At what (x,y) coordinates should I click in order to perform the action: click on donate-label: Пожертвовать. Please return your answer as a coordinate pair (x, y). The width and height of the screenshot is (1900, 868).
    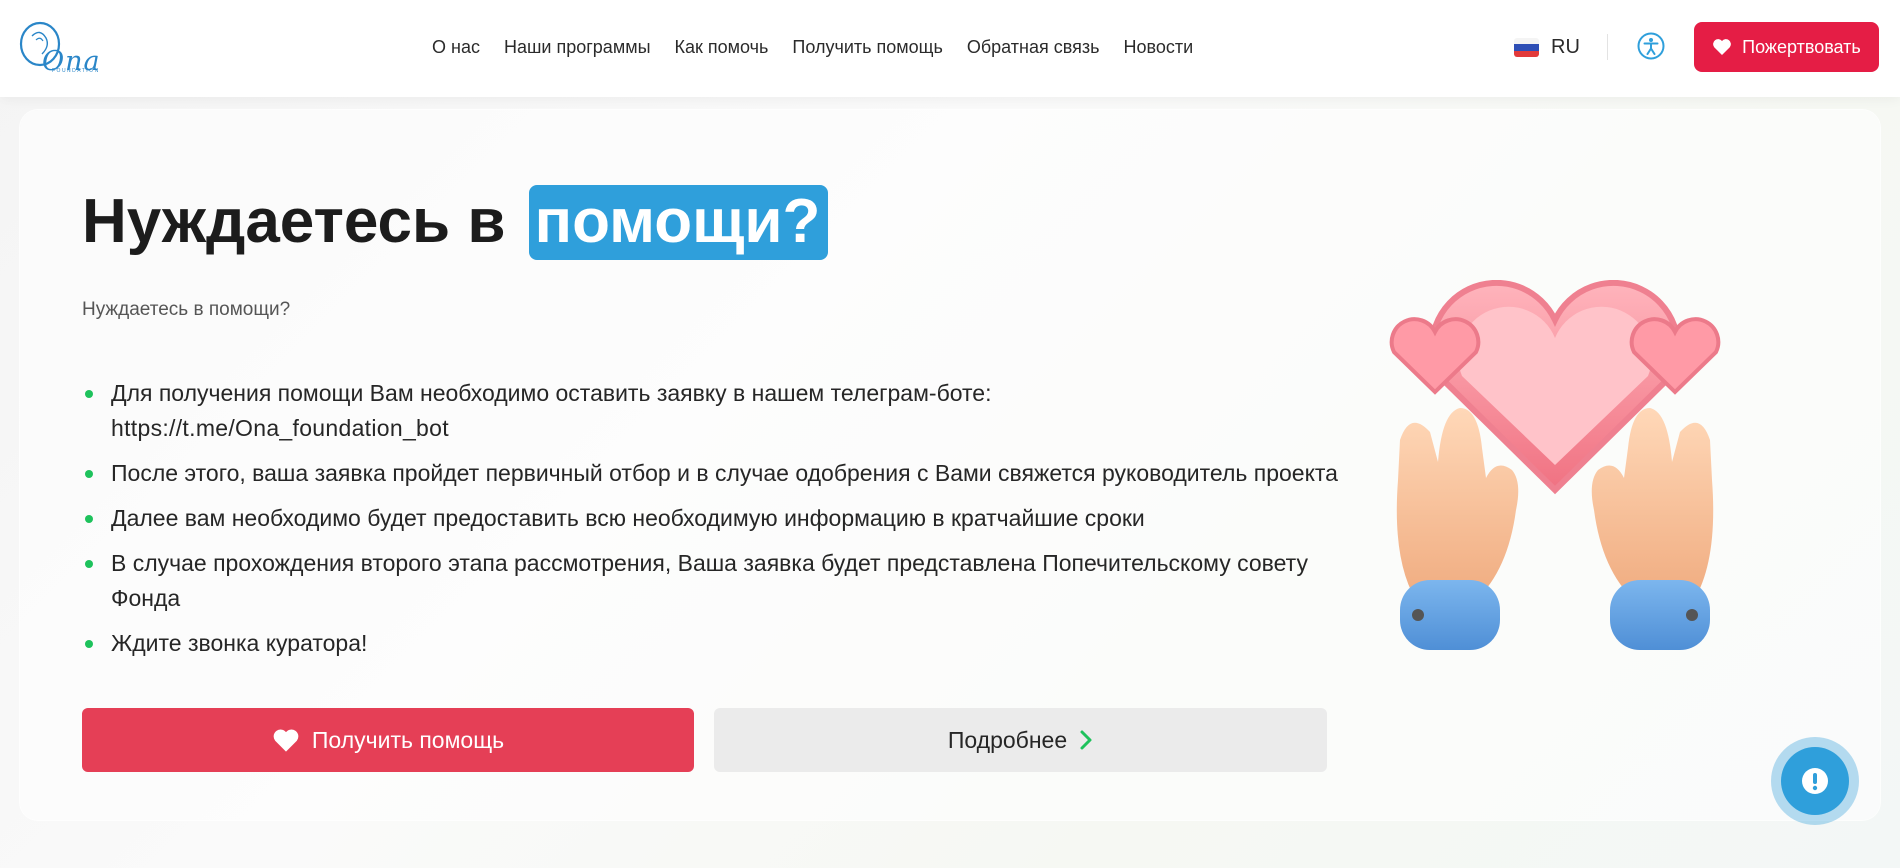
    Looking at the image, I should click on (1801, 46).